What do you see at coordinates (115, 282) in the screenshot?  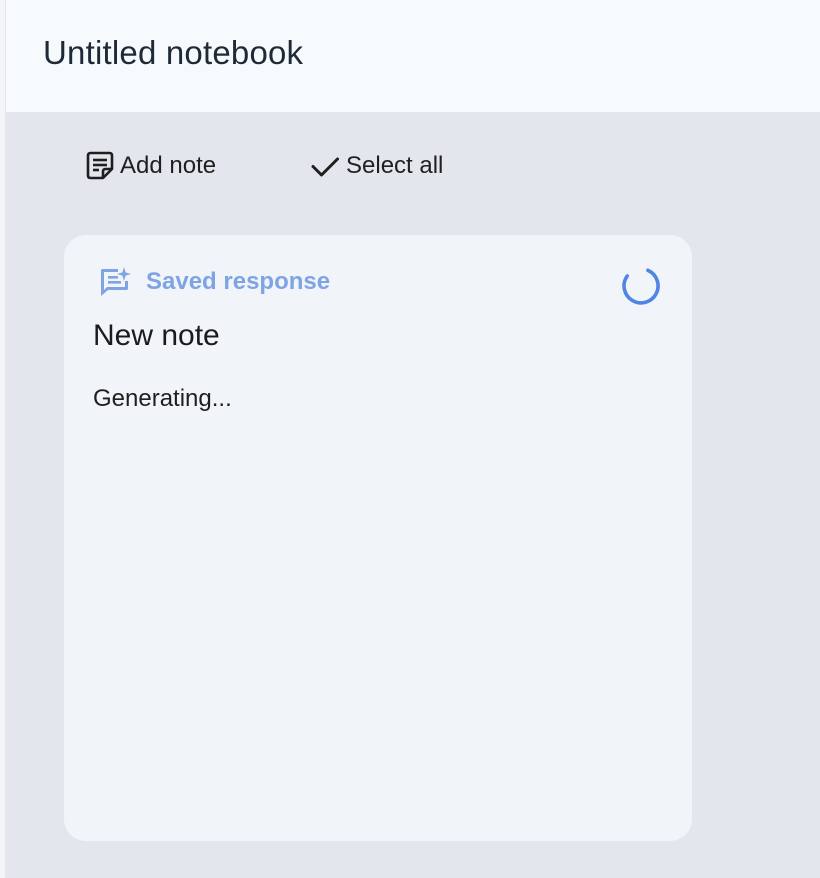 I see `saved-response-icon` at bounding box center [115, 282].